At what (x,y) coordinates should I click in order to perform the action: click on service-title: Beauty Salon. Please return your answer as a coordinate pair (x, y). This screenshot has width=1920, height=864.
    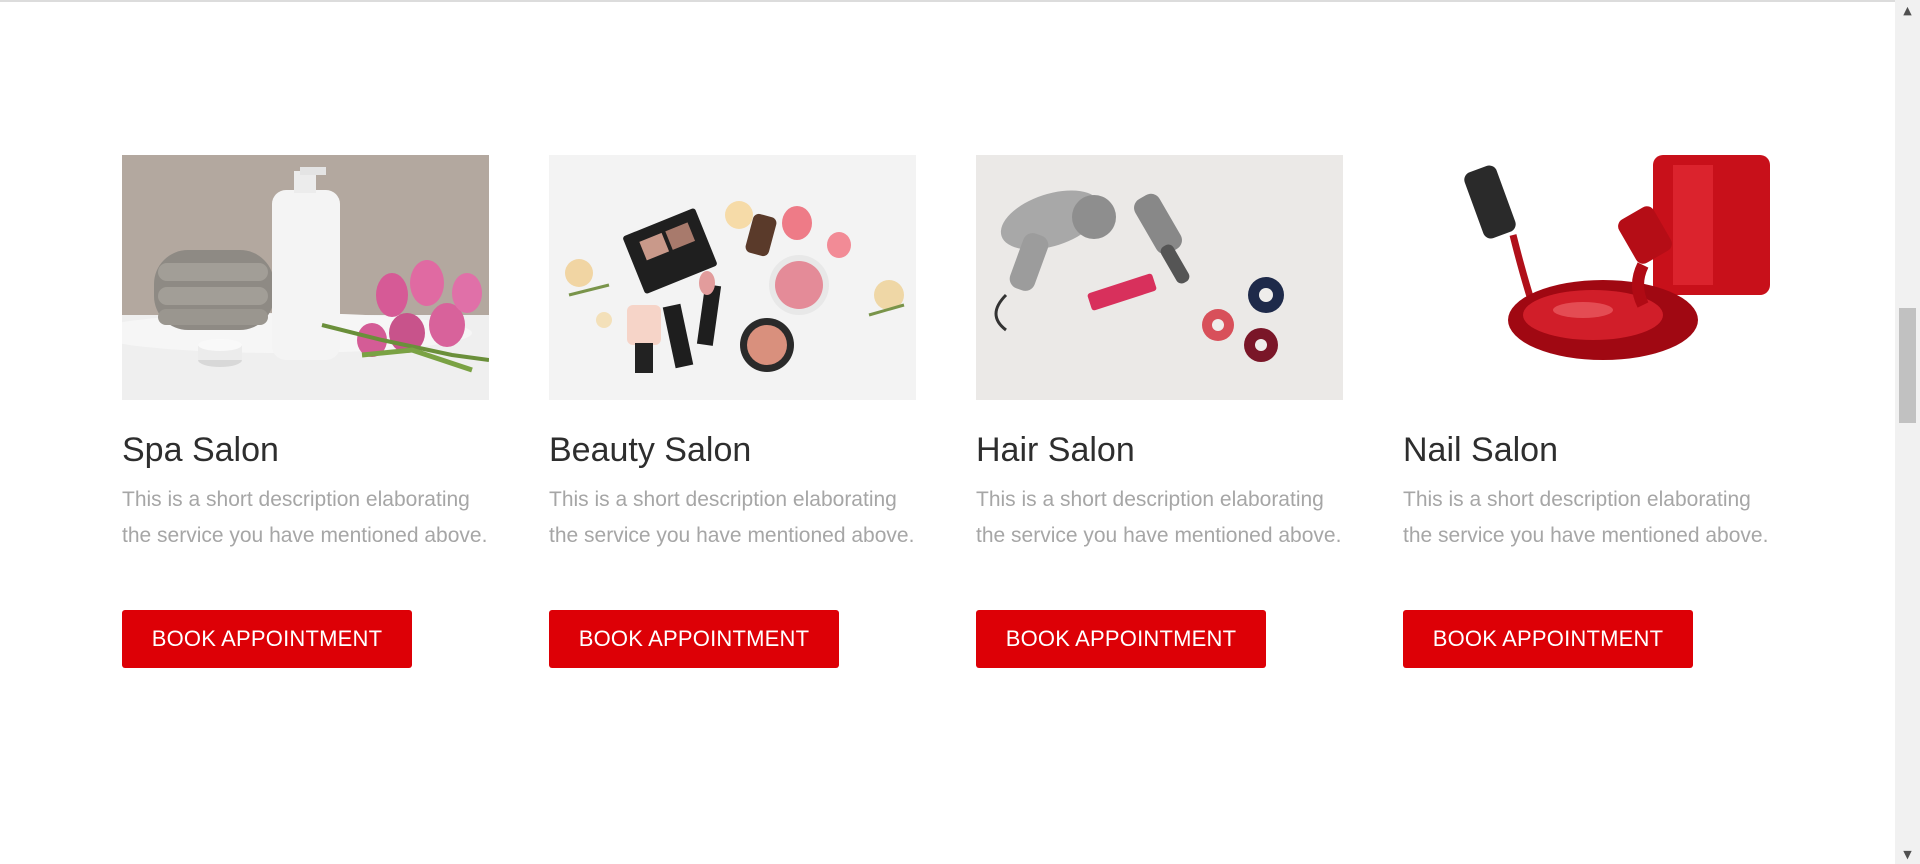
    Looking at the image, I should click on (650, 450).